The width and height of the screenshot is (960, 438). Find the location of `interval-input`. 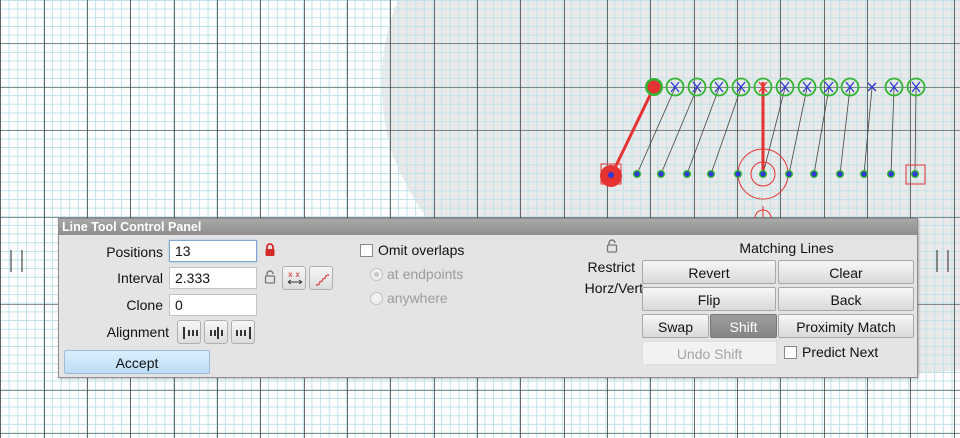

interval-input is located at coordinates (213, 278).